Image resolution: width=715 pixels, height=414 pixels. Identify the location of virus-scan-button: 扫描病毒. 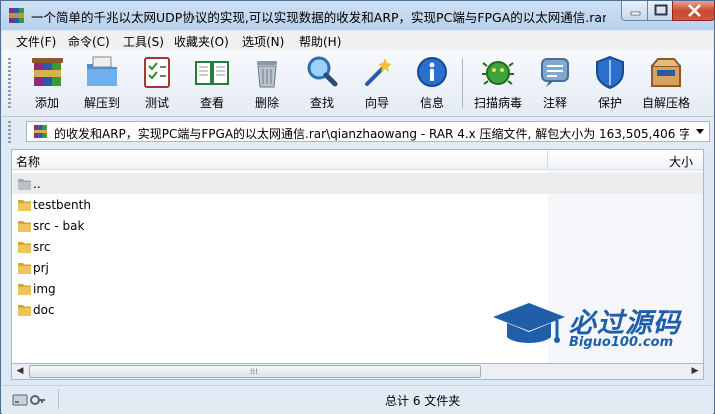
(498, 83).